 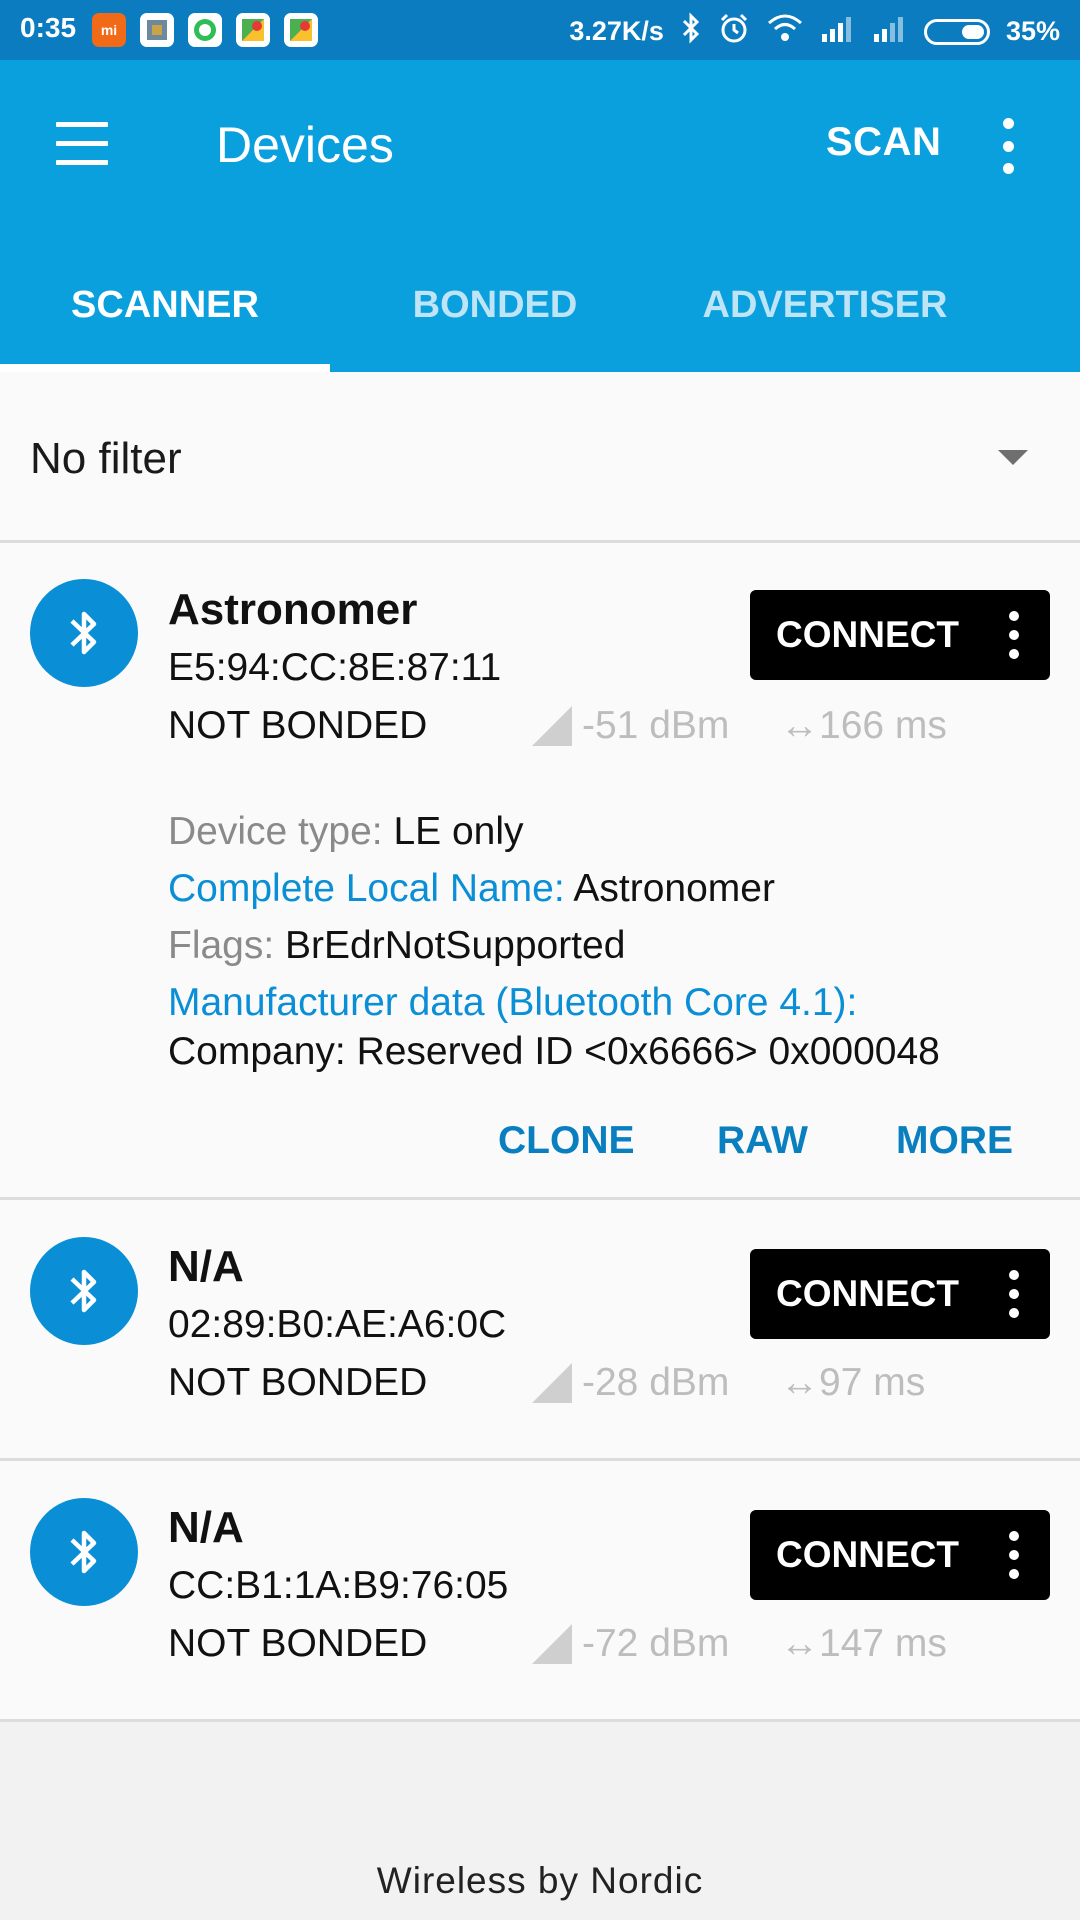 What do you see at coordinates (157, 30) in the screenshot?
I see `photo-app-icon` at bounding box center [157, 30].